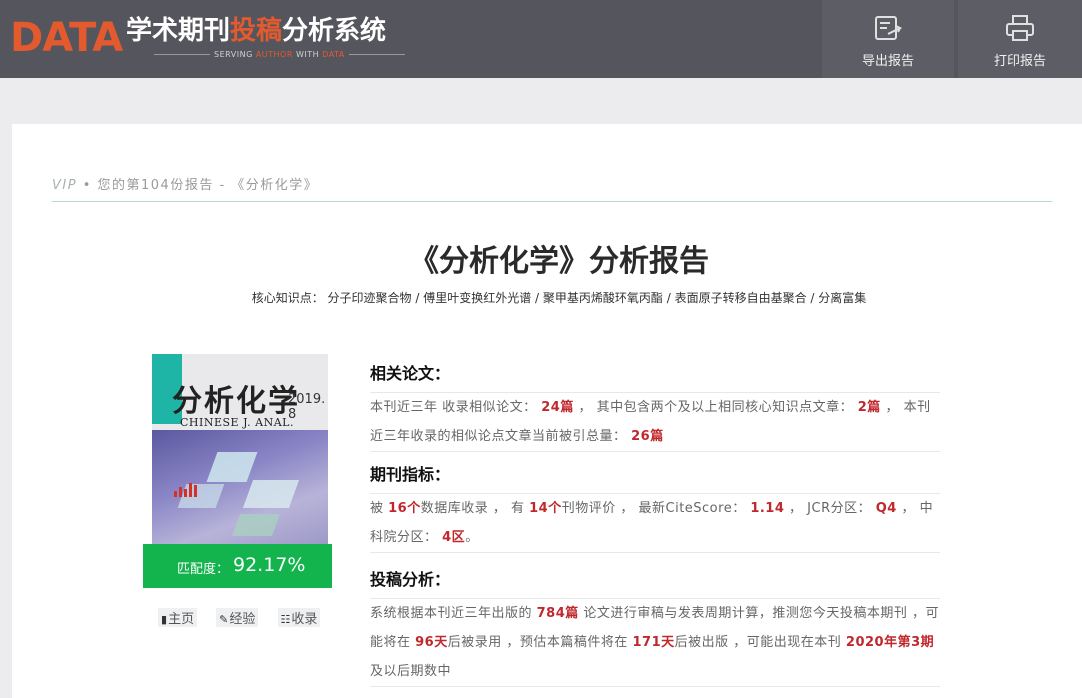 Image resolution: width=1082 pixels, height=698 pixels. Describe the element at coordinates (178, 617) in the screenshot. I see `homepage-link: ▮主页` at that location.